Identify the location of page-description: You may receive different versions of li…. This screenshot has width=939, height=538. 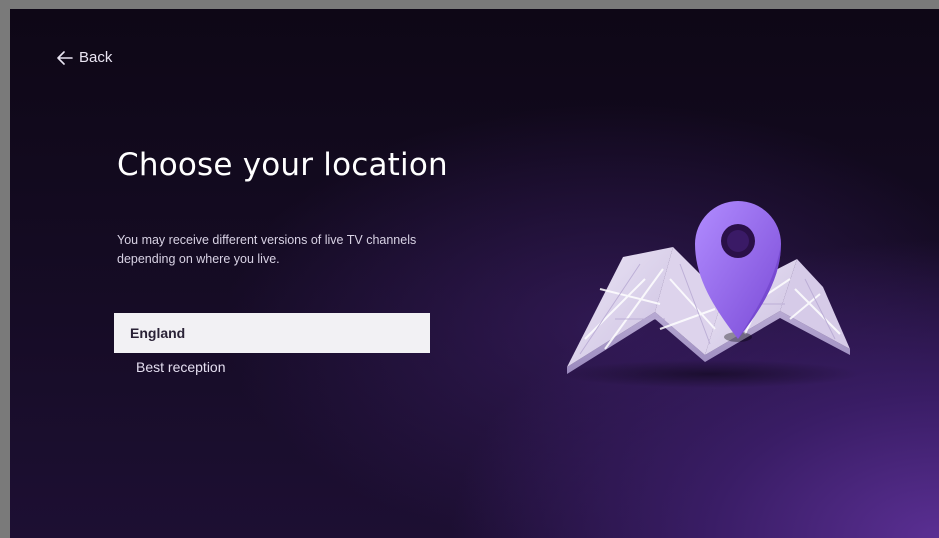
(267, 249).